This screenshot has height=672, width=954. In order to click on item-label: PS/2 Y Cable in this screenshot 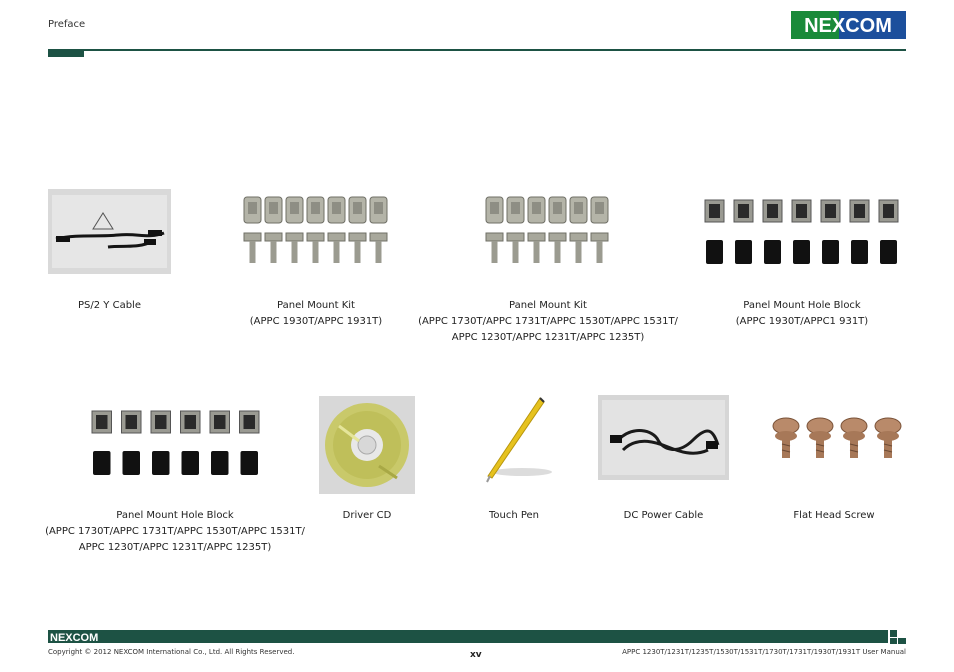, I will do `click(109, 305)`.